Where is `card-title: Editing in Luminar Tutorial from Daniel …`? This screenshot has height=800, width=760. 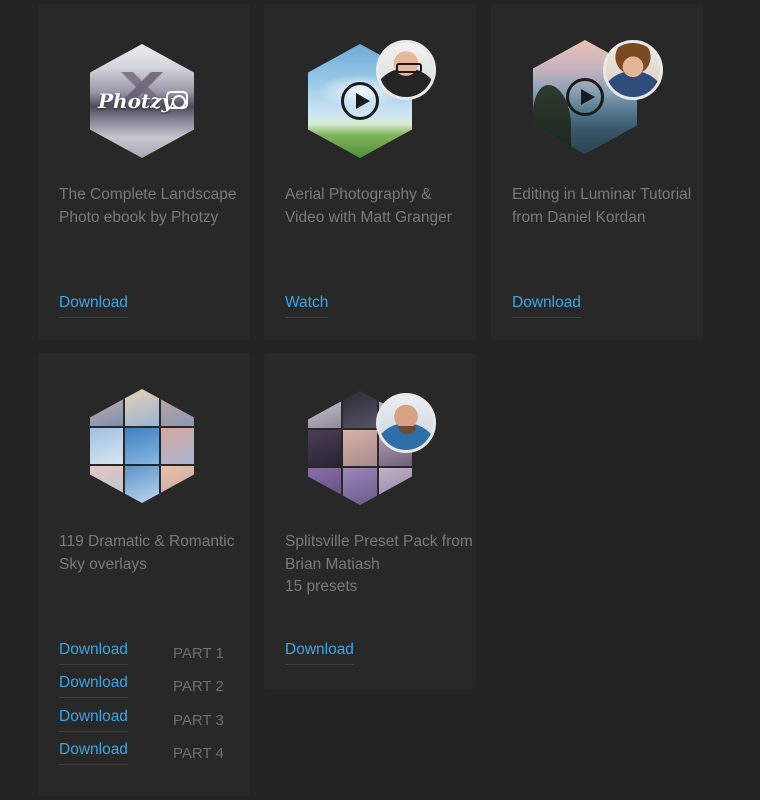 card-title: Editing in Luminar Tutorial from Daniel … is located at coordinates (602, 206).